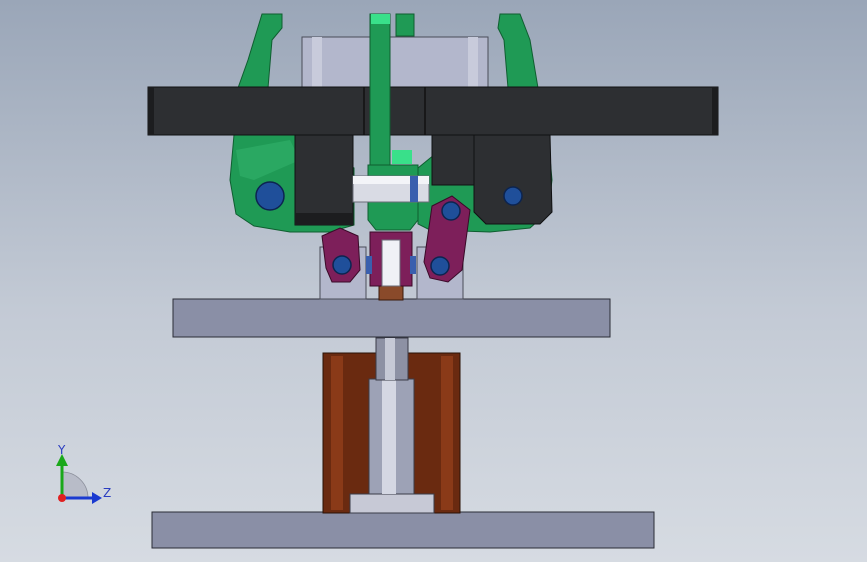  What do you see at coordinates (391, 318) in the screenshot?
I see `mid-plate` at bounding box center [391, 318].